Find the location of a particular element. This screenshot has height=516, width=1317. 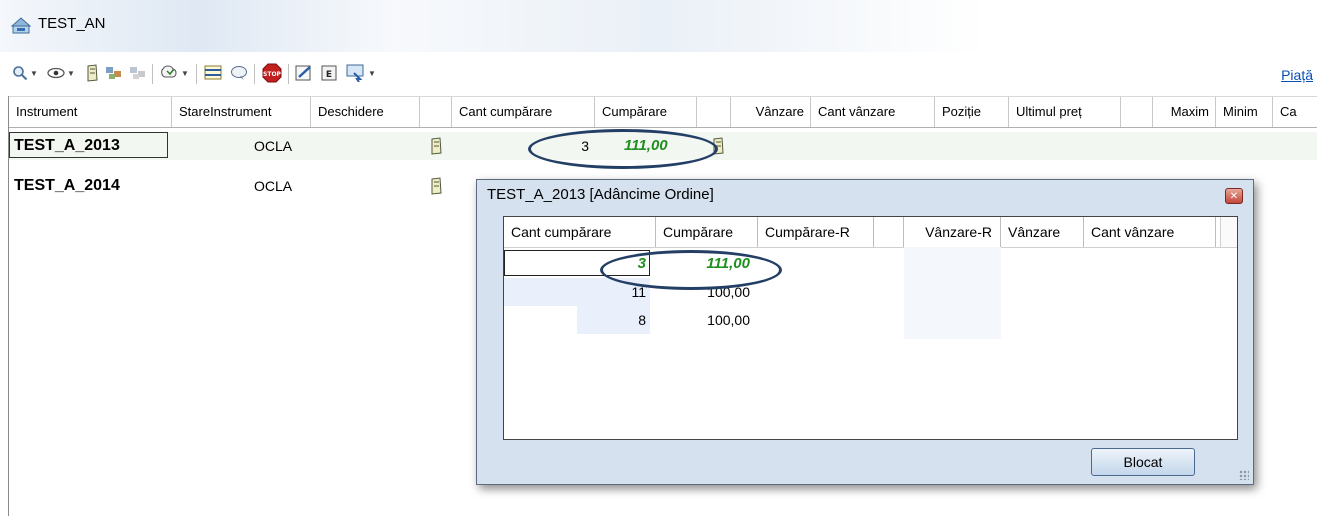

filter-icon is located at coordinates (169, 71).